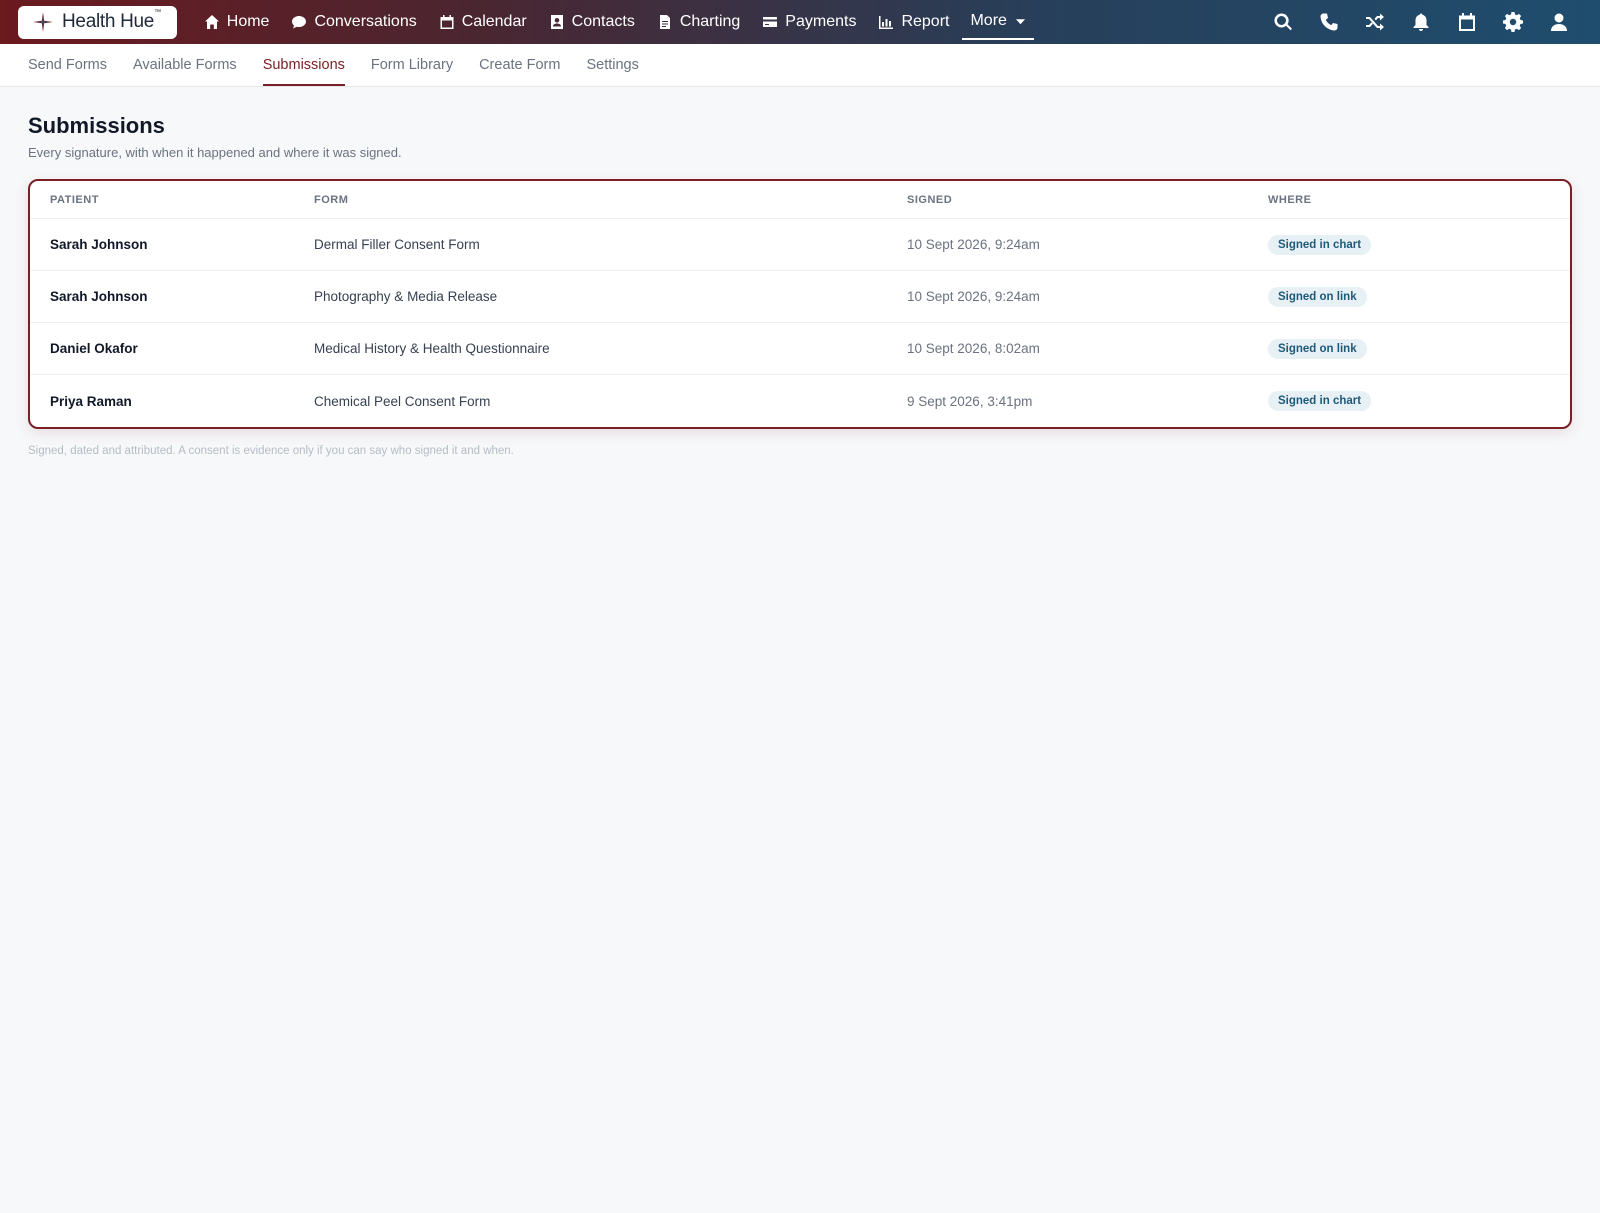 The image size is (1600, 1213). What do you see at coordinates (494, 21) in the screenshot?
I see `nav-label: Calendar` at bounding box center [494, 21].